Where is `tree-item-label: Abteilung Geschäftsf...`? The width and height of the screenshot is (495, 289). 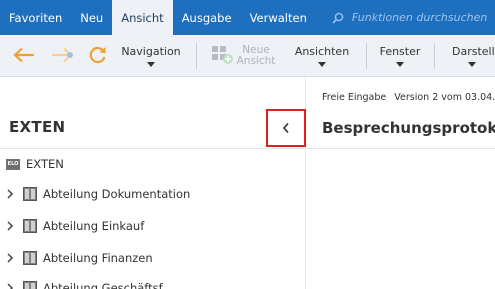
tree-item-label: Abteilung Geschäftsf... is located at coordinates (108, 285).